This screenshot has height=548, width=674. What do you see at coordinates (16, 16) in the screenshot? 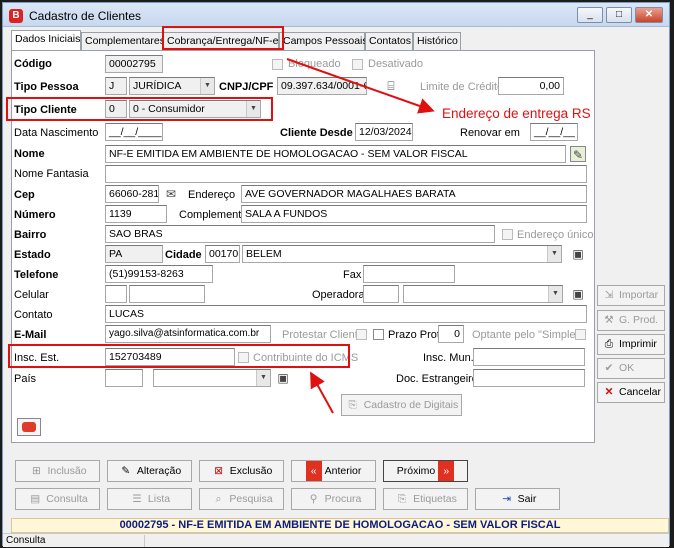
I see `app-icon: B` at bounding box center [16, 16].